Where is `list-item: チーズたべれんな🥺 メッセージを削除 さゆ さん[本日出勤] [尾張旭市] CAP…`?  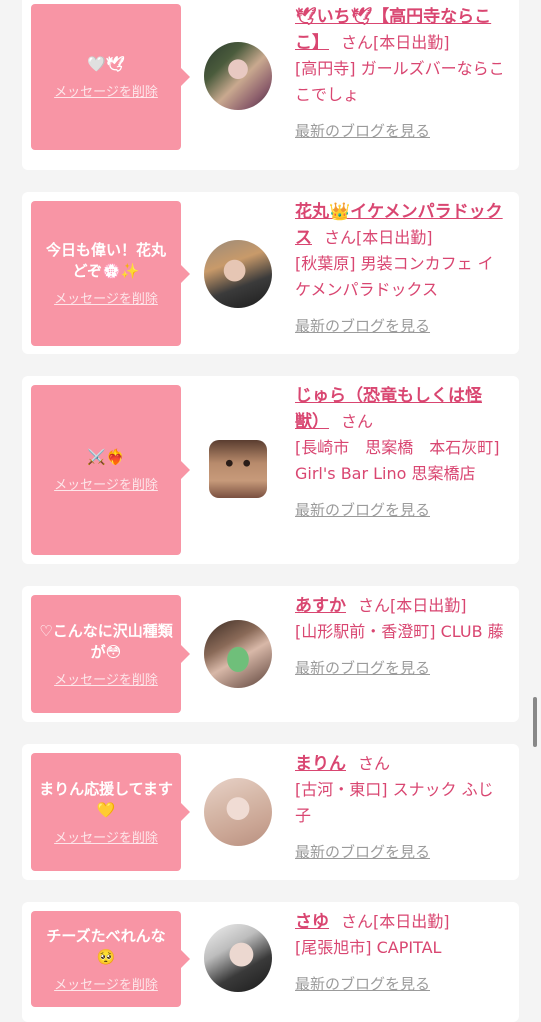 list-item: チーズたべれんな🥺 メッセージを削除 さゆ さん[本日出勤] [尾張旭市] CAP… is located at coordinates (270, 962).